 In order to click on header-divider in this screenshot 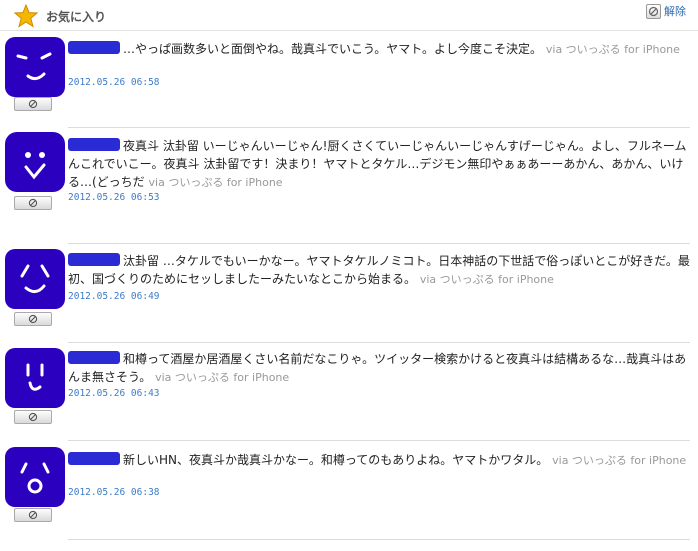, I will do `click(349, 30)`.